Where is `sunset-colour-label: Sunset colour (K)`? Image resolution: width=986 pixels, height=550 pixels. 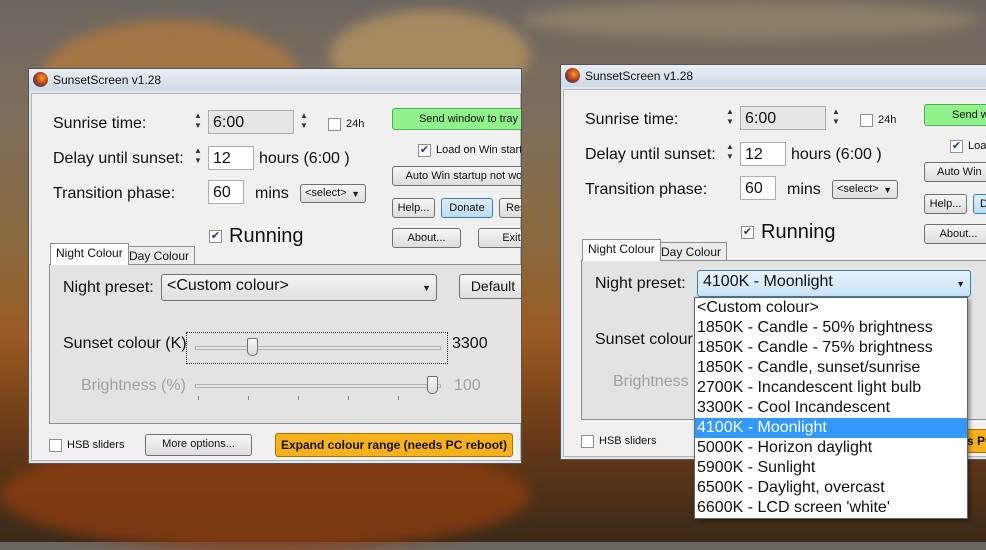
sunset-colour-label: Sunset colour (K) is located at coordinates (125, 343).